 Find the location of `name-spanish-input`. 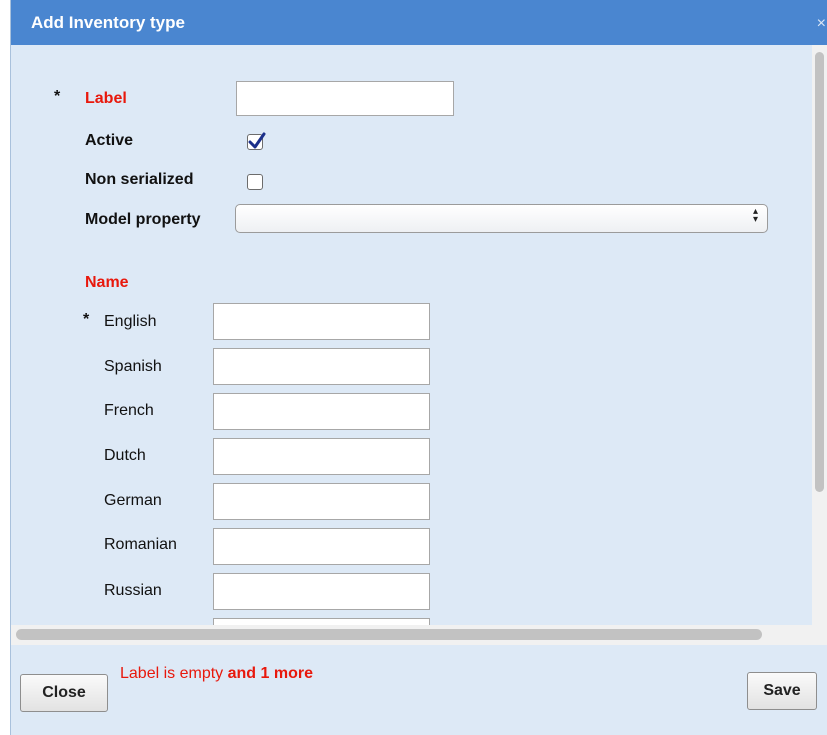

name-spanish-input is located at coordinates (321, 366).